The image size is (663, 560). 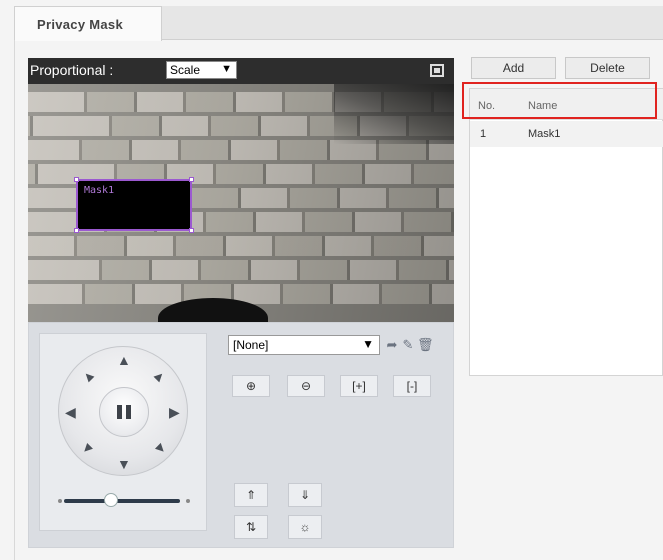 I want to click on arrow-up-icon: ▲, so click(x=124, y=360).